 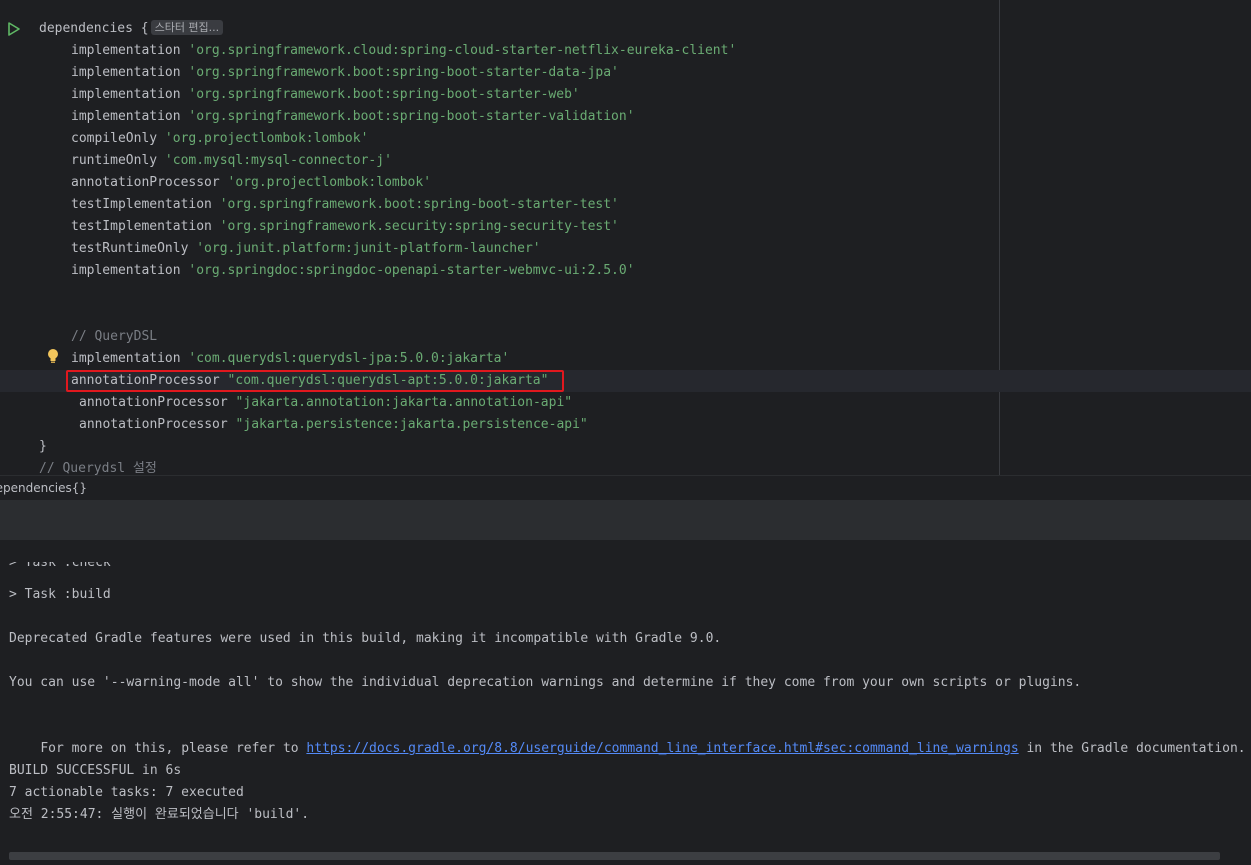 What do you see at coordinates (625, 488) in the screenshot?
I see `breadcrumb: dependencies{}` at bounding box center [625, 488].